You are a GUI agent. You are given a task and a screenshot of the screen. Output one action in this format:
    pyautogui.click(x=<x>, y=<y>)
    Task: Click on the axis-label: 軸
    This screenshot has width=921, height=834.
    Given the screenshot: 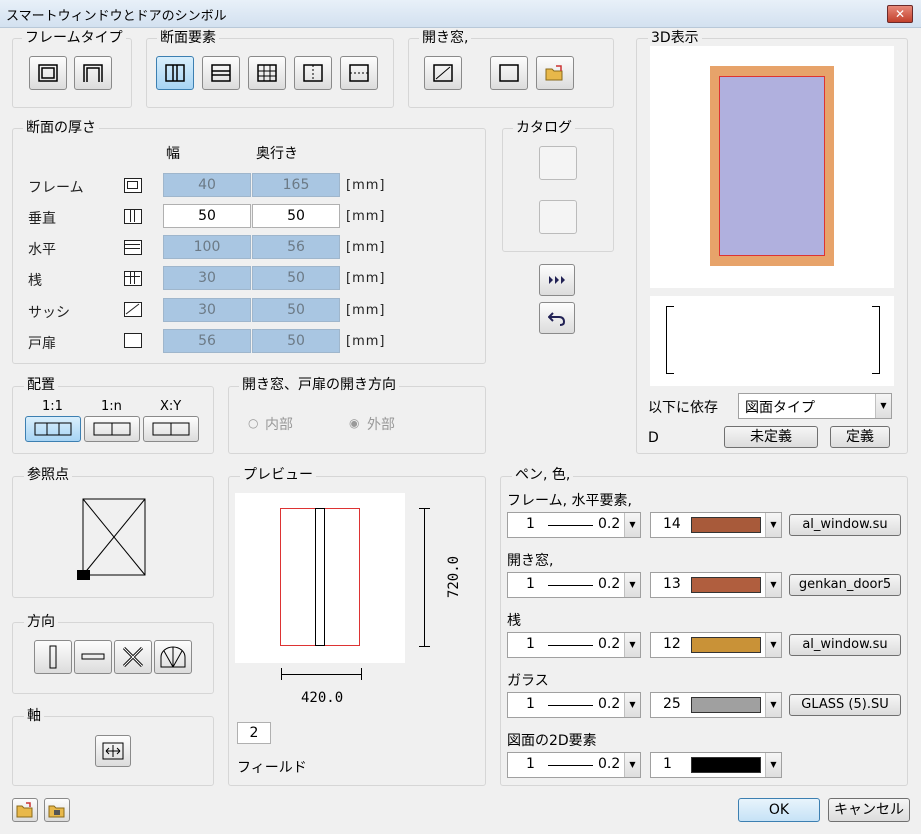 What is the action you would take?
    pyautogui.click(x=34, y=716)
    